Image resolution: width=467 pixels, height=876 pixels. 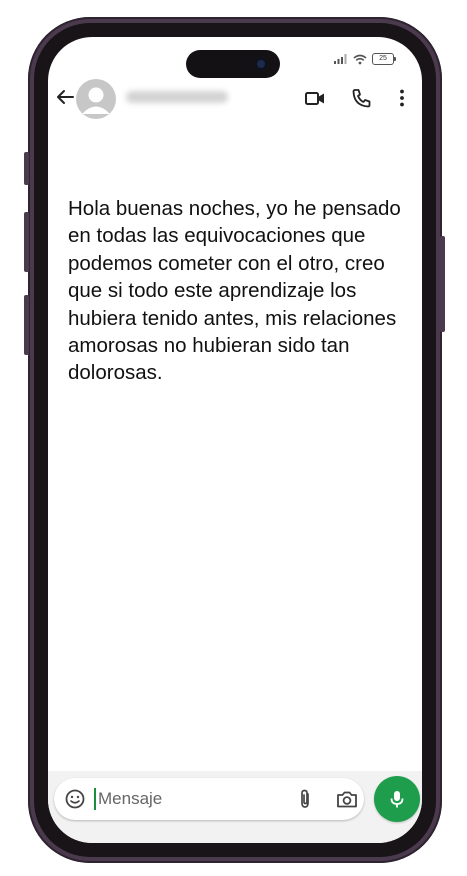 I want to click on person-avatar-icon, so click(x=96, y=100).